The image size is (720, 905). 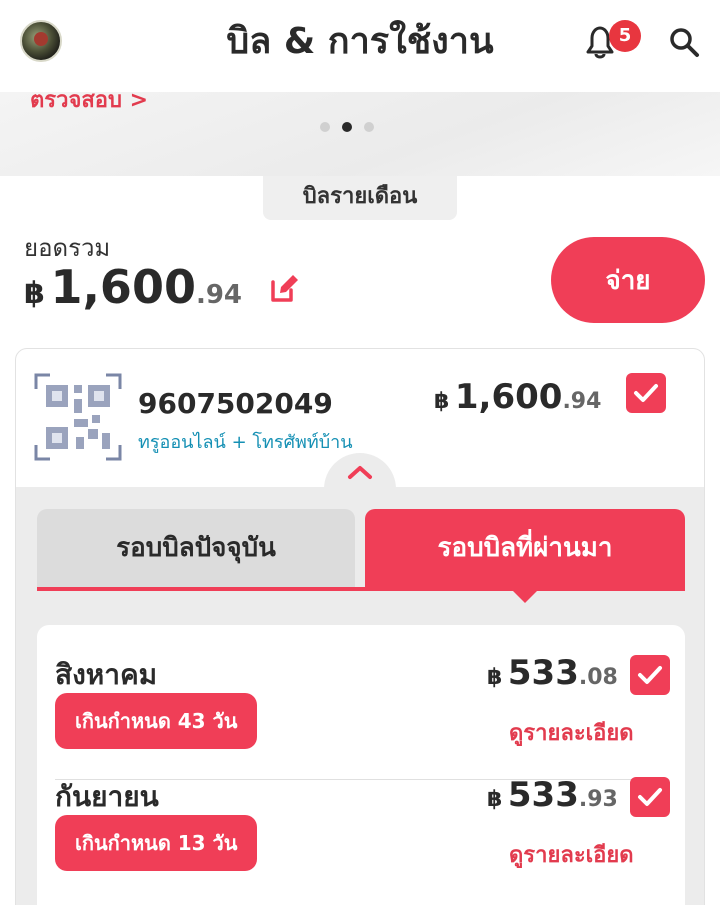 What do you see at coordinates (598, 677) in the screenshot?
I see `bill-amount-decimal: .08` at bounding box center [598, 677].